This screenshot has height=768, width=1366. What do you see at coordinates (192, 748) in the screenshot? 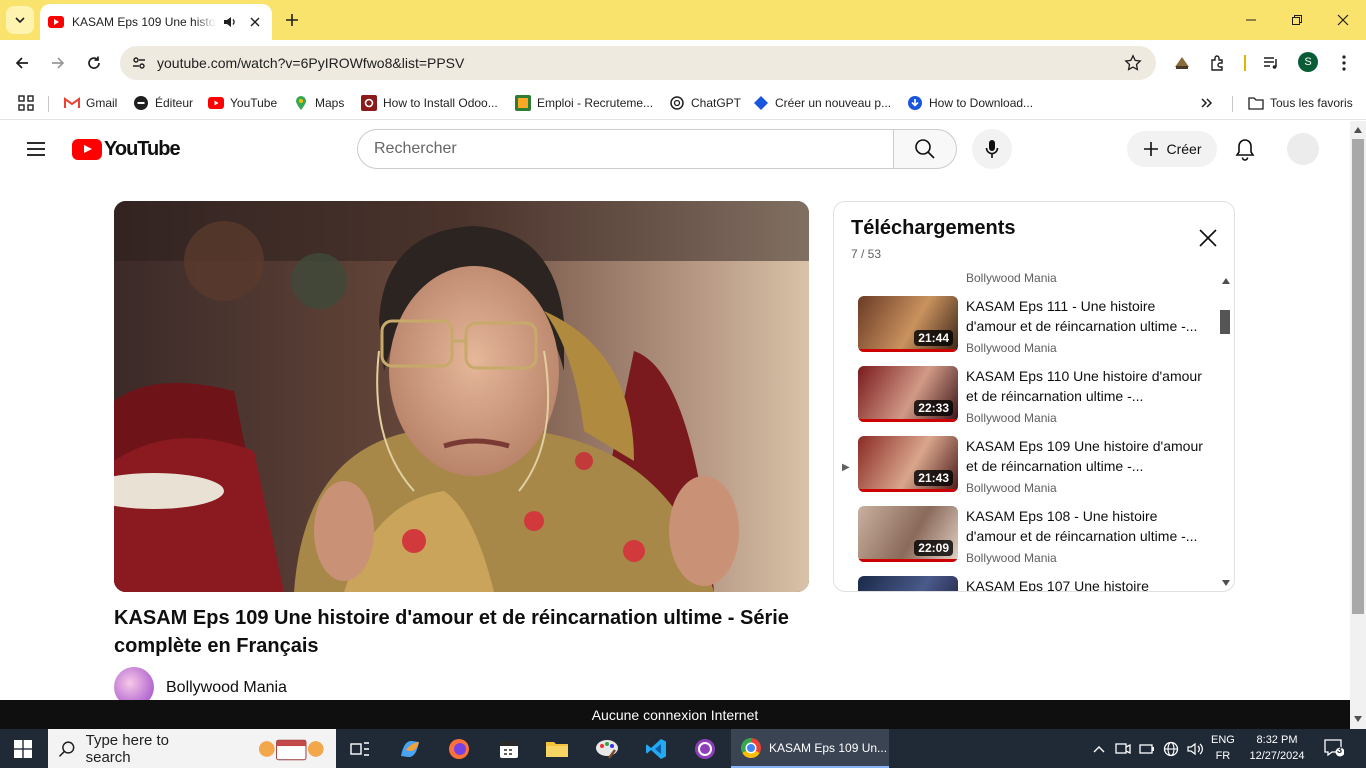
I see `taskbar-search-input: Type here to search` at bounding box center [192, 748].